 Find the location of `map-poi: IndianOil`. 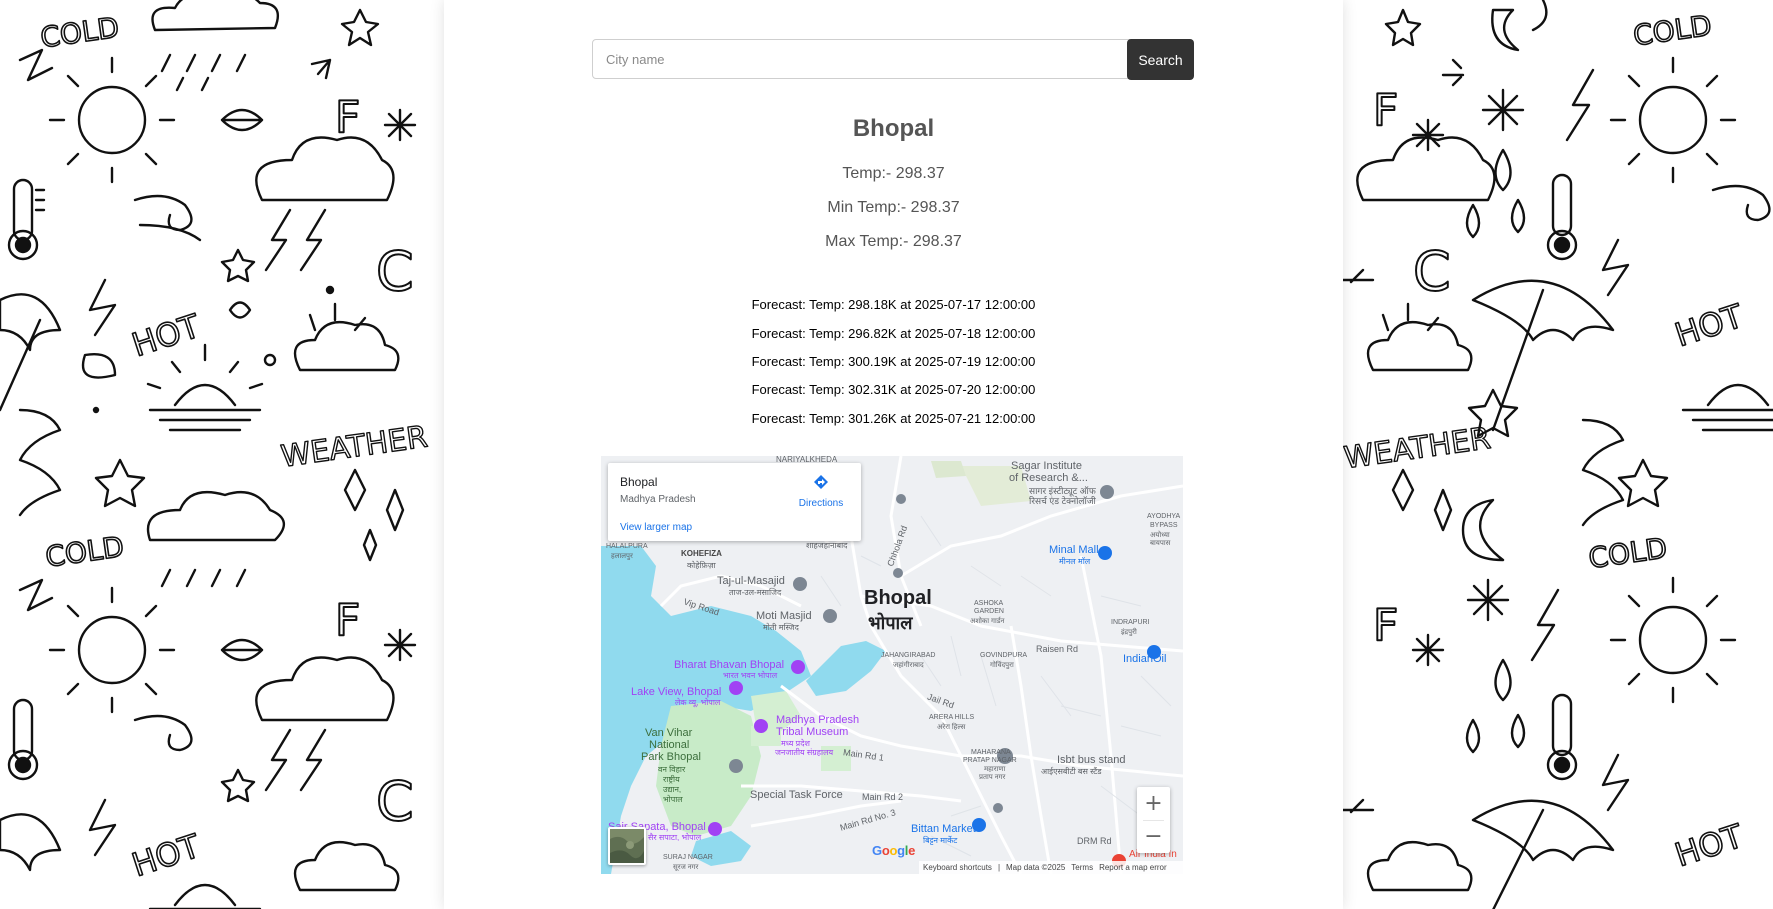

map-poi: IndianOil is located at coordinates (1144, 659).